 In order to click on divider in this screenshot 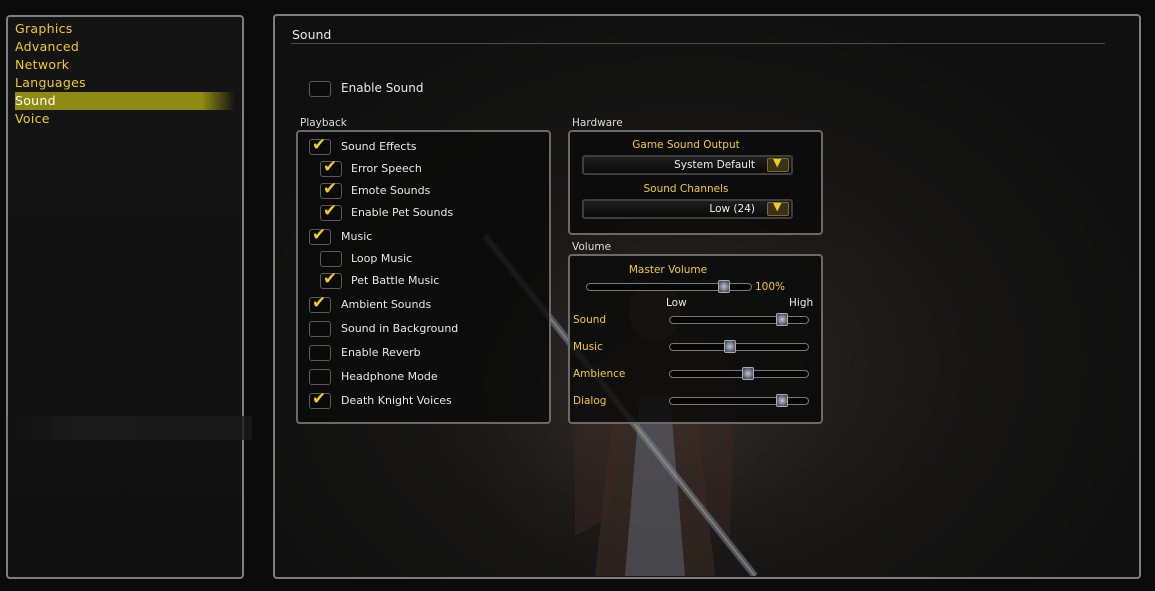, I will do `click(698, 43)`.